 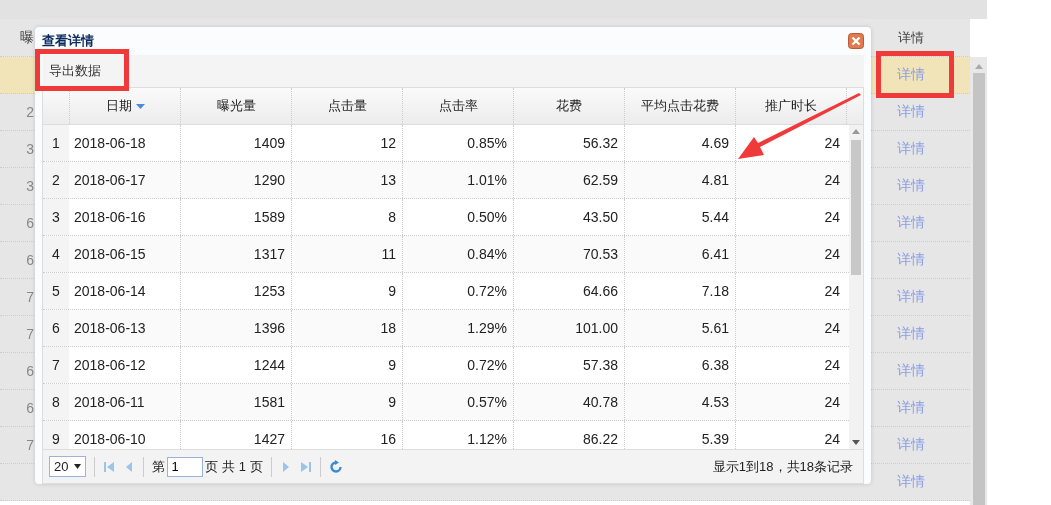 I want to click on row-number: 6, so click(x=56, y=328).